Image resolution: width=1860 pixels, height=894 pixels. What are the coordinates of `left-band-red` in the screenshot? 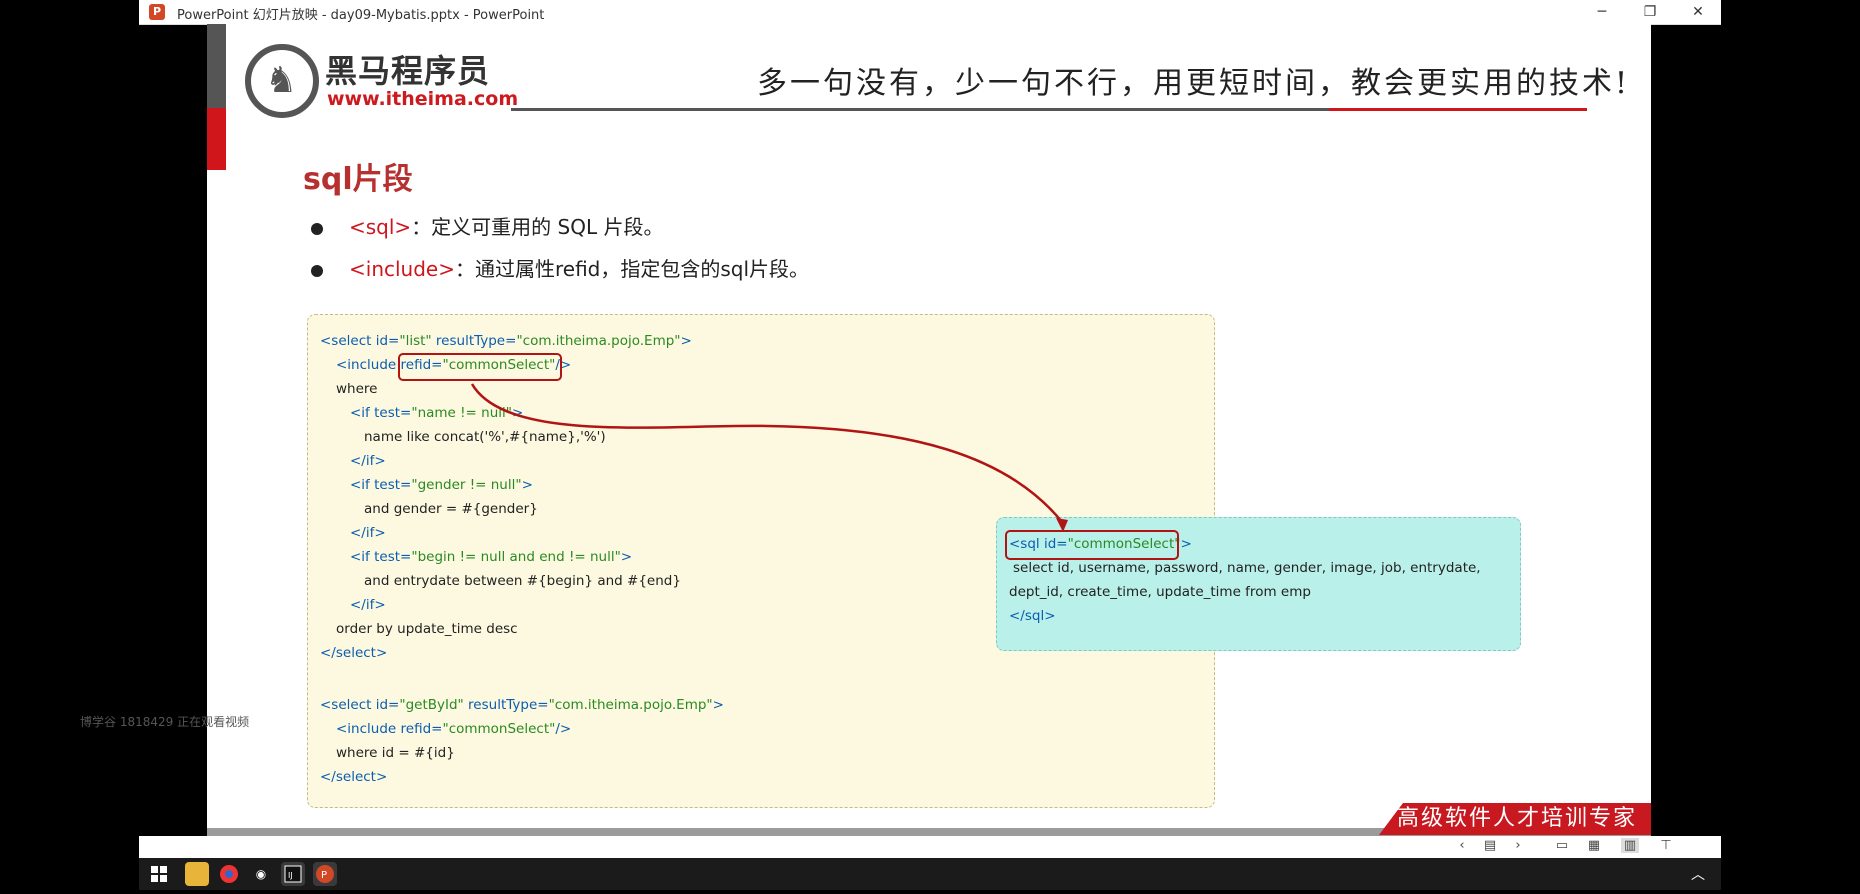 It's located at (216, 139).